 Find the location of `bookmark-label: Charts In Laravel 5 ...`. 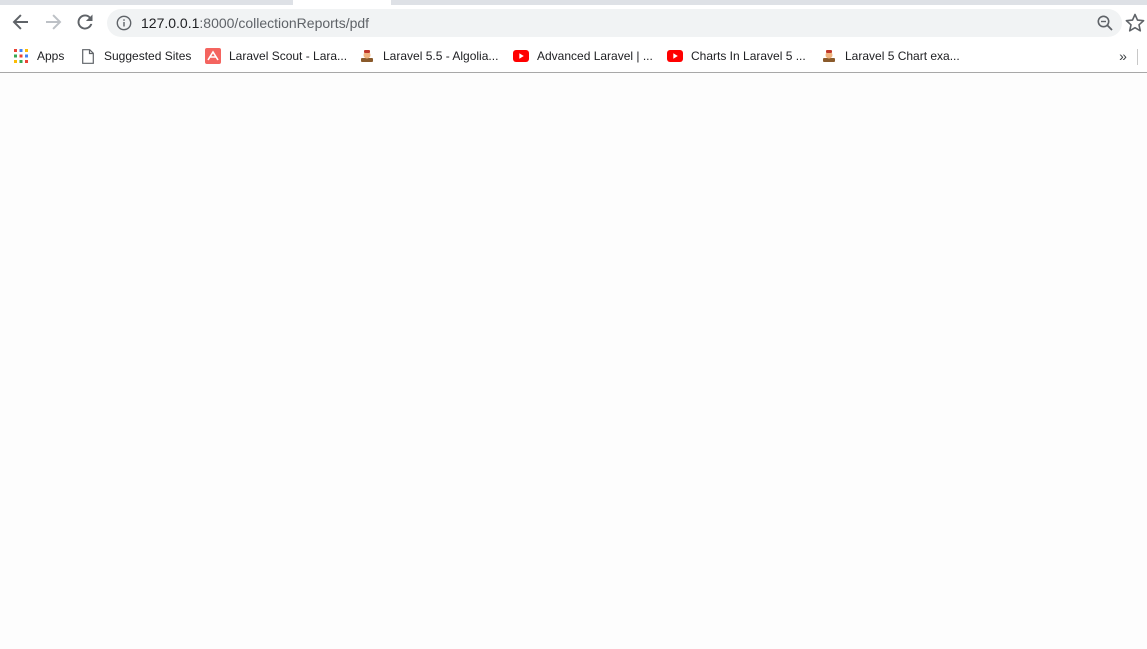

bookmark-label: Charts In Laravel 5 ... is located at coordinates (748, 56).